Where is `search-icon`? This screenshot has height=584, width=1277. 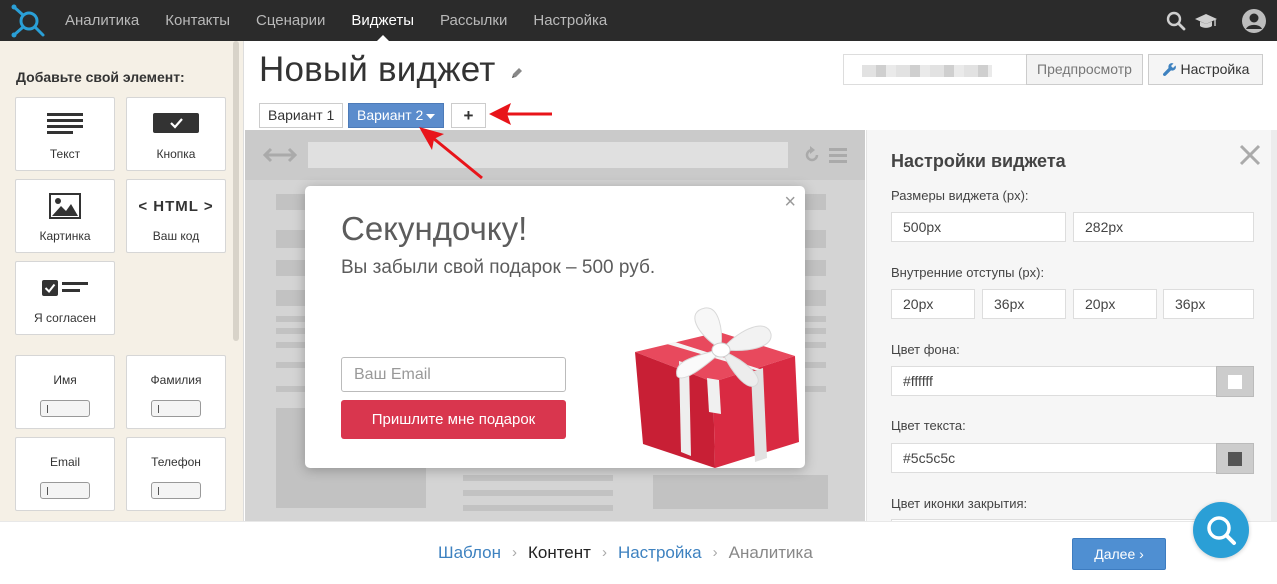 search-icon is located at coordinates (1176, 20).